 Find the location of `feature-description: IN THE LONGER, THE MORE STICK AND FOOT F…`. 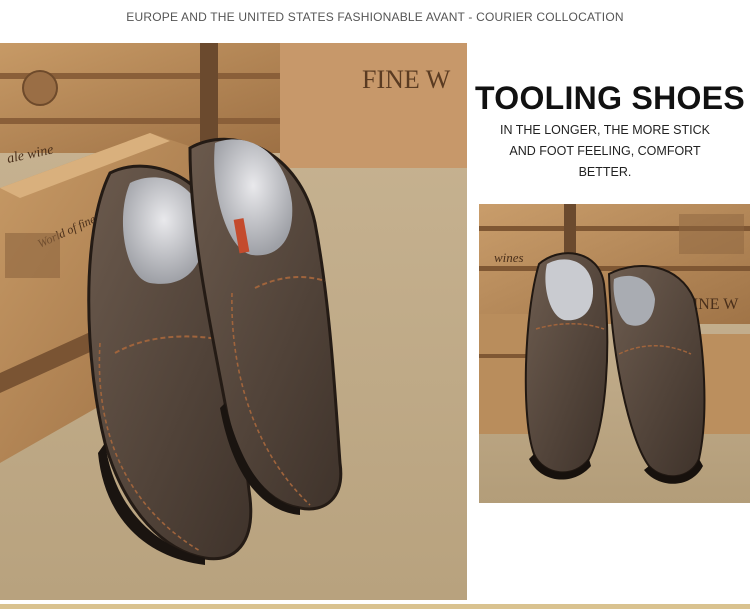

feature-description: IN THE LONGER, THE MORE STICK AND FOOT F… is located at coordinates (605, 151).